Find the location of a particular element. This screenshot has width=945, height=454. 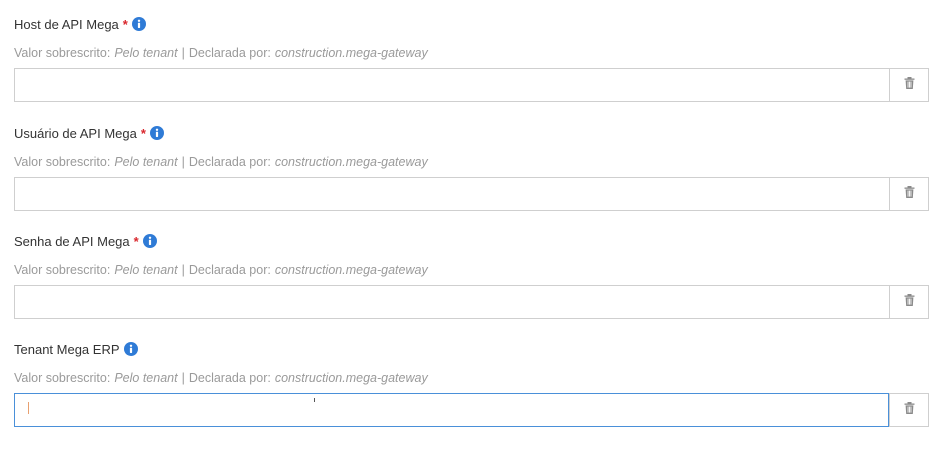

tenant-mega-erp-input is located at coordinates (451, 410).